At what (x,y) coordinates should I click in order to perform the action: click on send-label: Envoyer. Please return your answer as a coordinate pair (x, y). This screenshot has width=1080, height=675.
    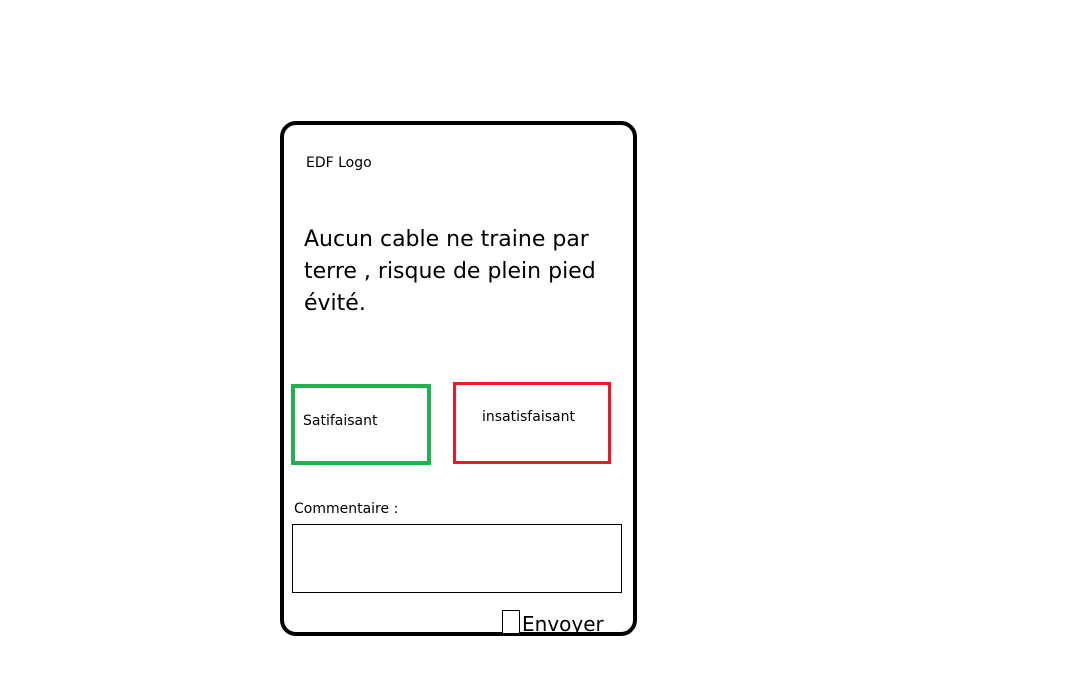
    Looking at the image, I should click on (563, 624).